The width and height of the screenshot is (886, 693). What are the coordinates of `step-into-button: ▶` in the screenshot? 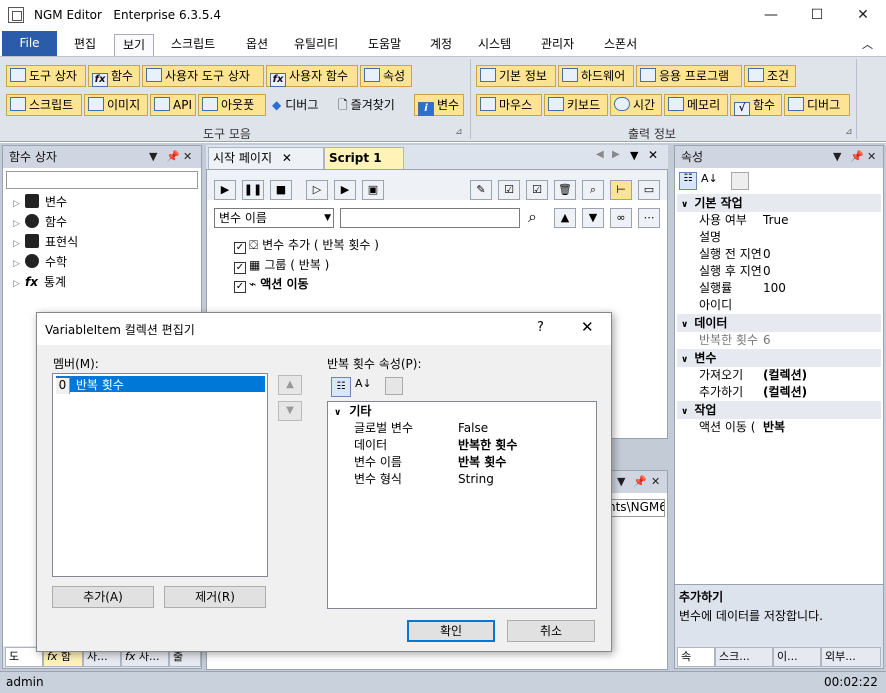 It's located at (345, 190).